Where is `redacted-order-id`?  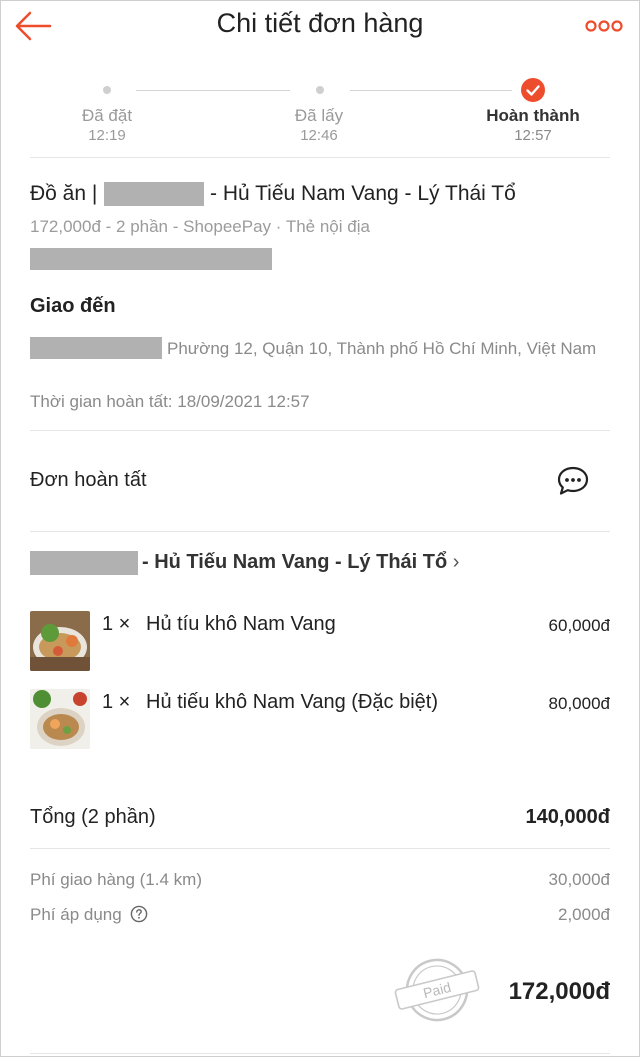 redacted-order-id is located at coordinates (151, 259).